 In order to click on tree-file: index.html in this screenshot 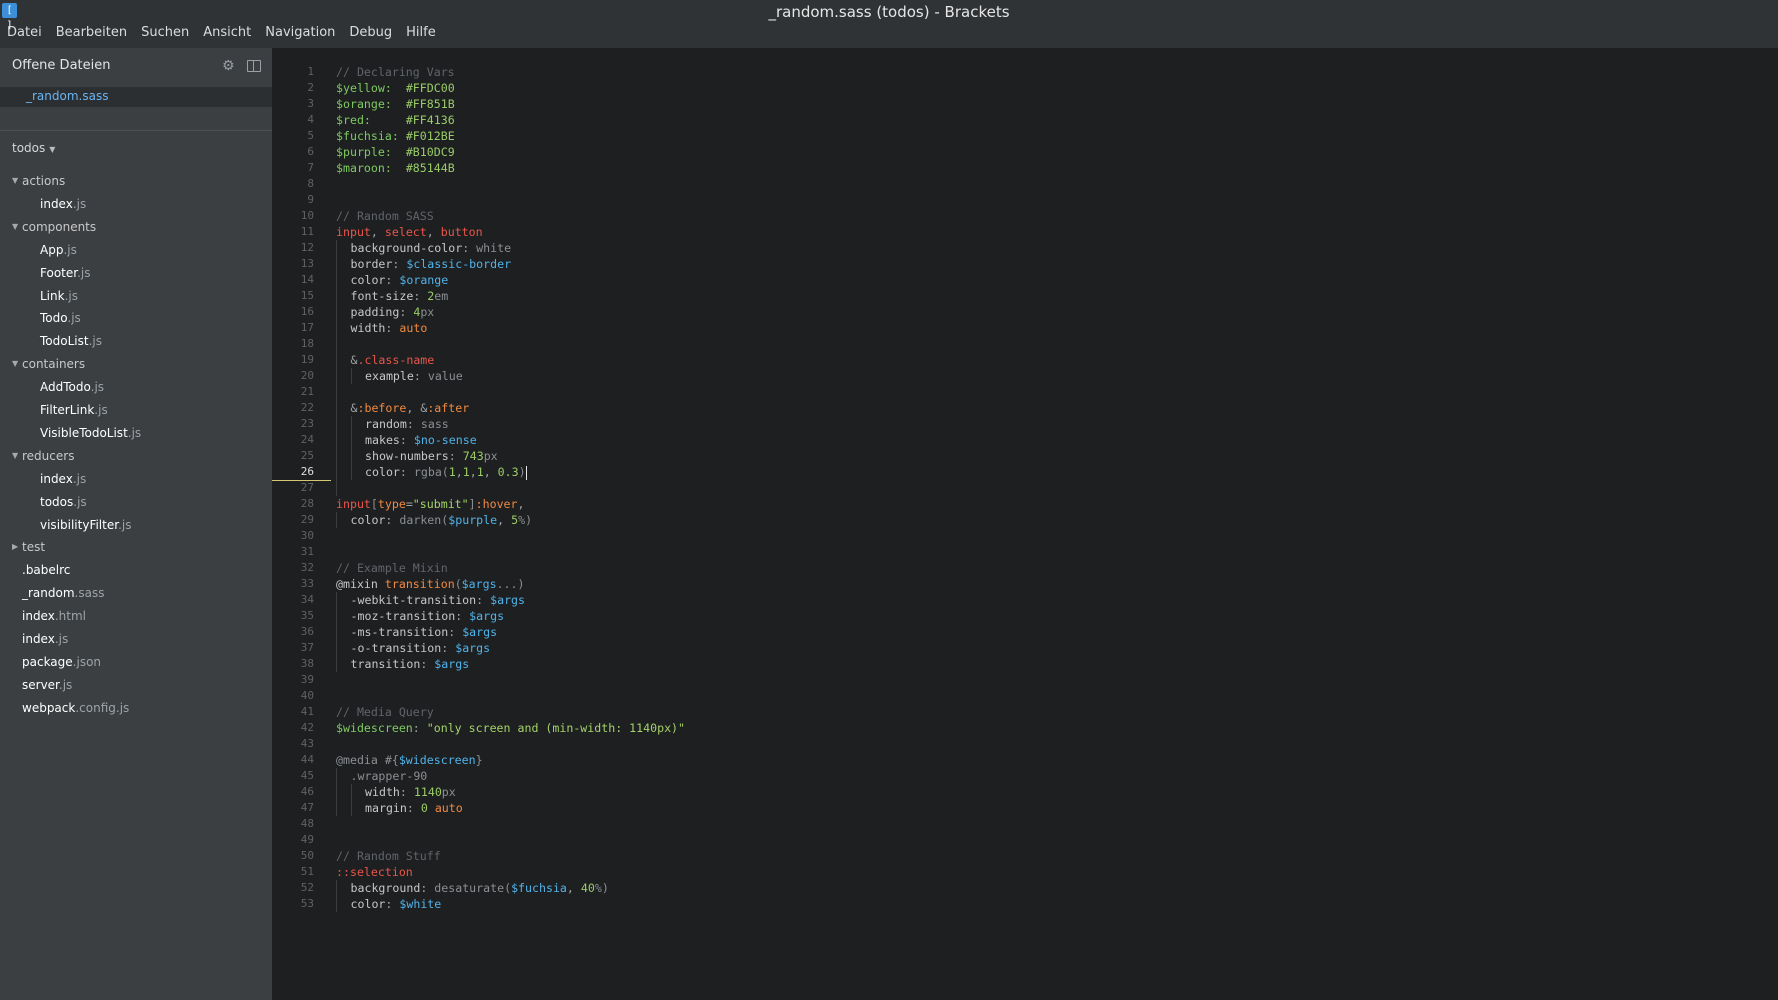, I will do `click(136, 617)`.